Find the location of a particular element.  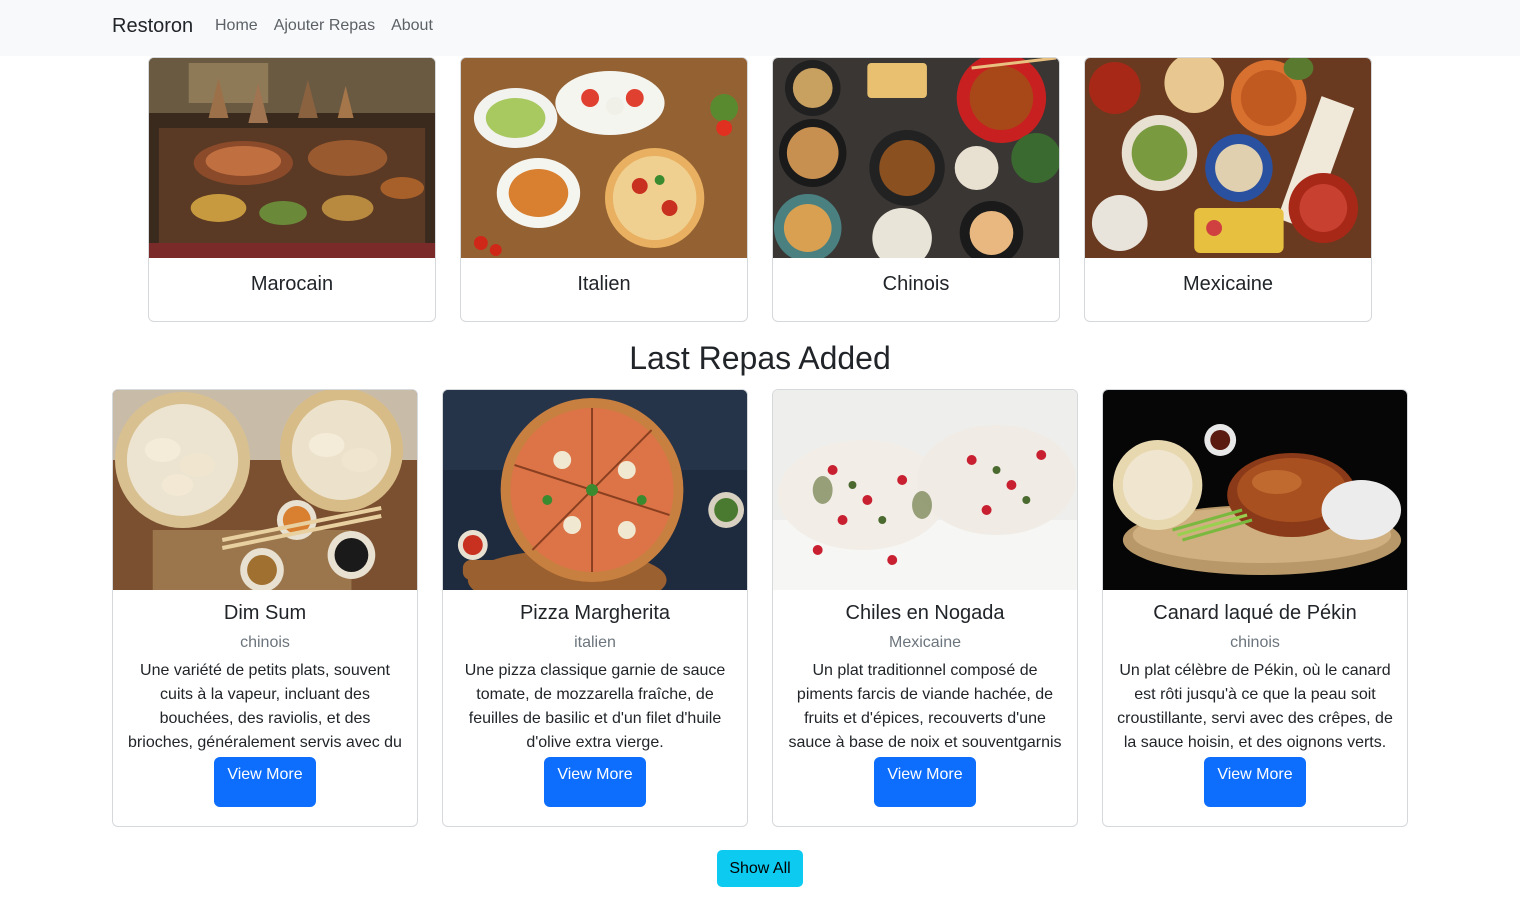

dim-sum-image is located at coordinates (265, 490).